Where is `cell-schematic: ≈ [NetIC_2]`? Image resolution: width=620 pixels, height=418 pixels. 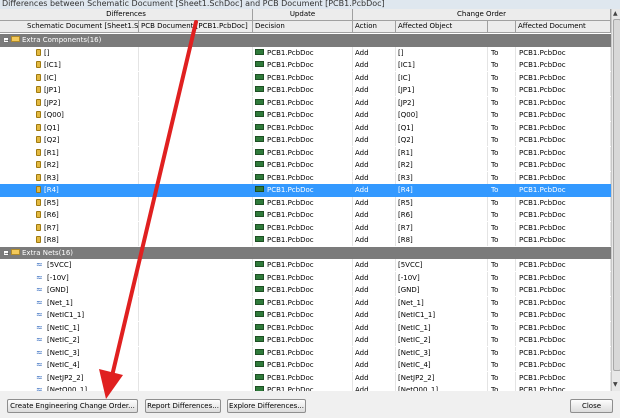 cell-schematic: ≈ [NetIC_2] is located at coordinates (69, 340).